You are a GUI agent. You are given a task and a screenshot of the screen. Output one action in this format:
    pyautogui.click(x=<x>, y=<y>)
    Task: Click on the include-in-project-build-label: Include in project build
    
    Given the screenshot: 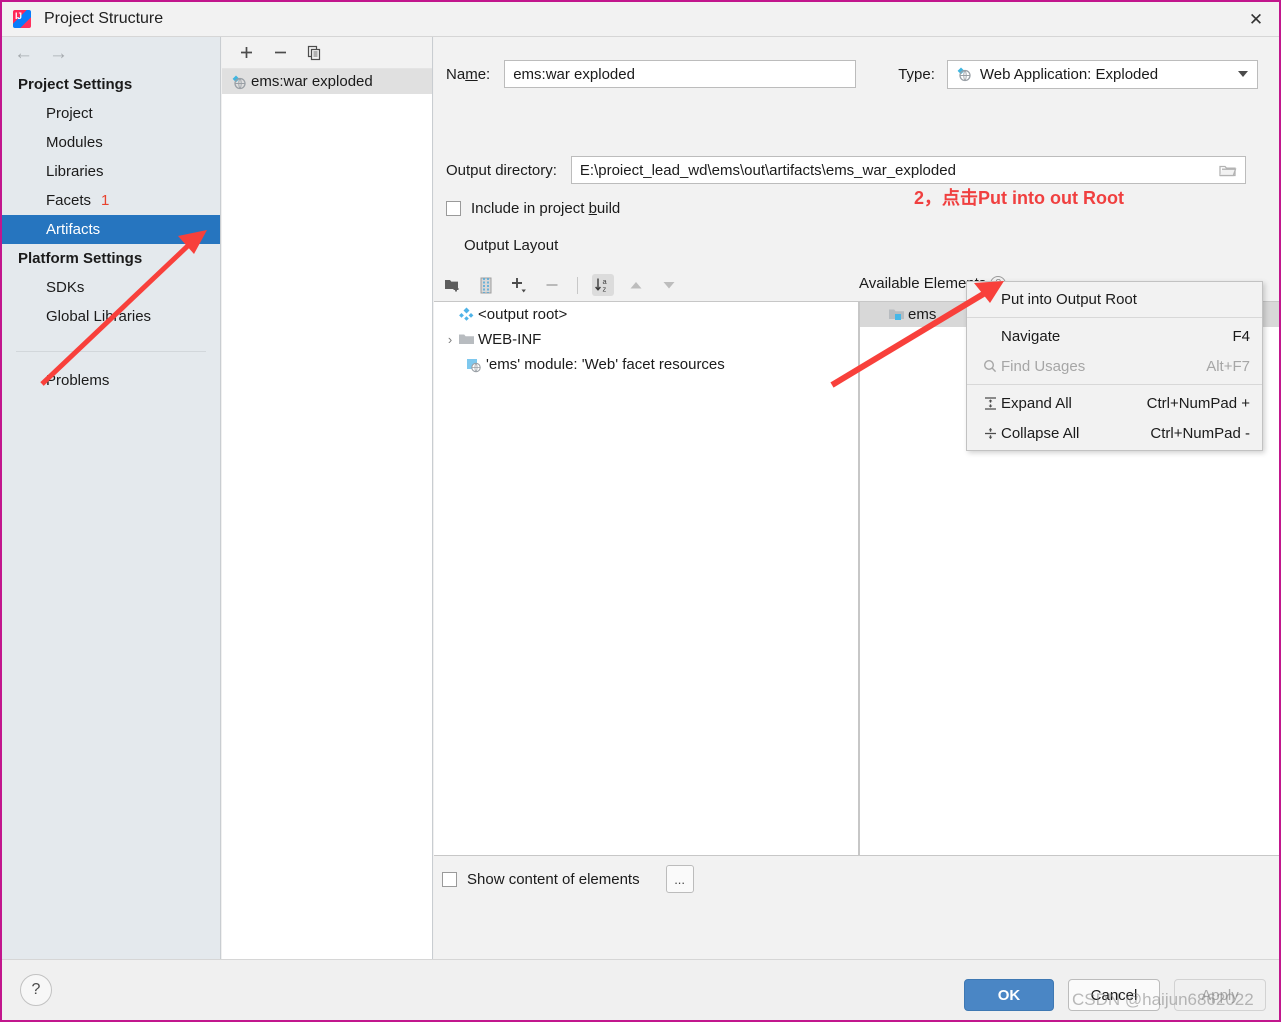 What is the action you would take?
    pyautogui.click(x=546, y=208)
    